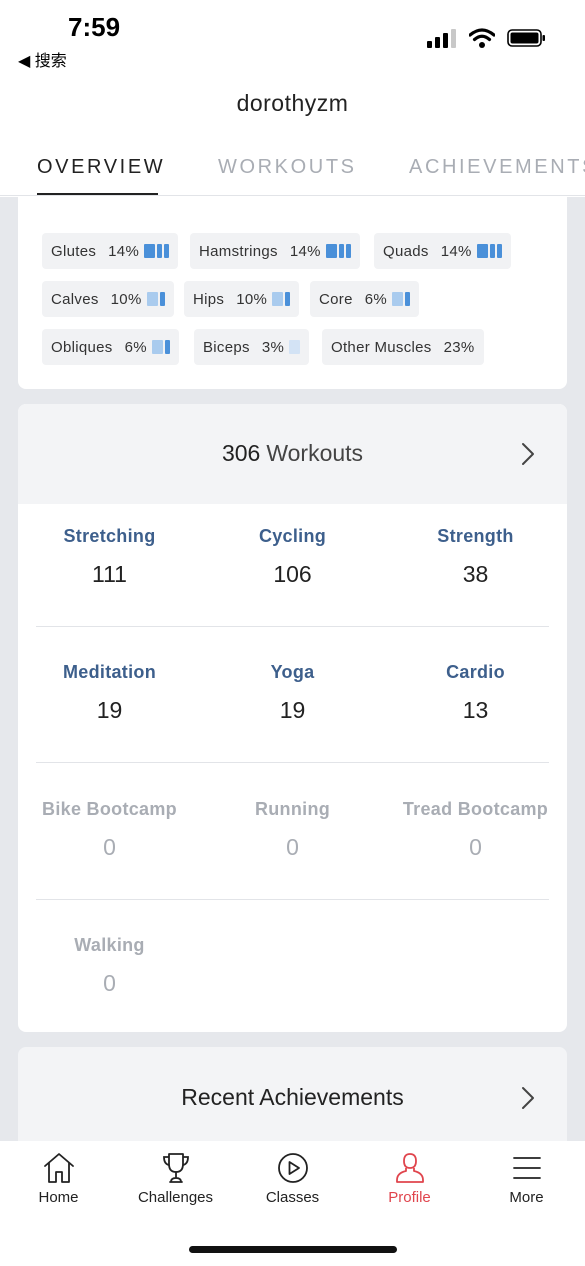 This screenshot has height=1266, width=585. Describe the element at coordinates (293, 1249) in the screenshot. I see `home-indicator` at that location.